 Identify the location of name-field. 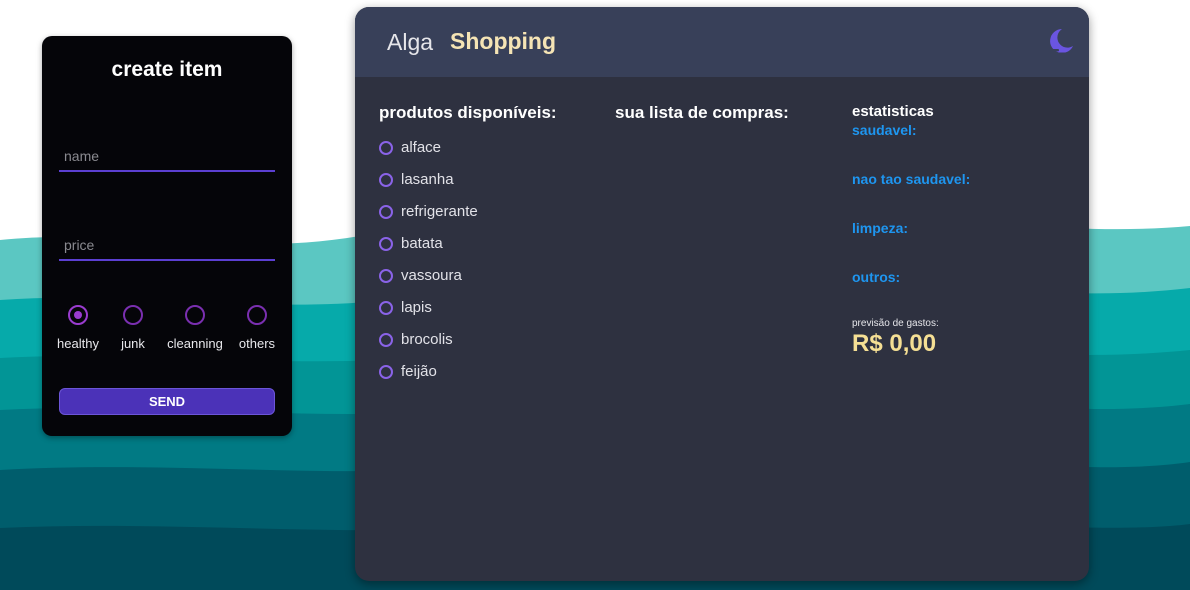
(167, 158).